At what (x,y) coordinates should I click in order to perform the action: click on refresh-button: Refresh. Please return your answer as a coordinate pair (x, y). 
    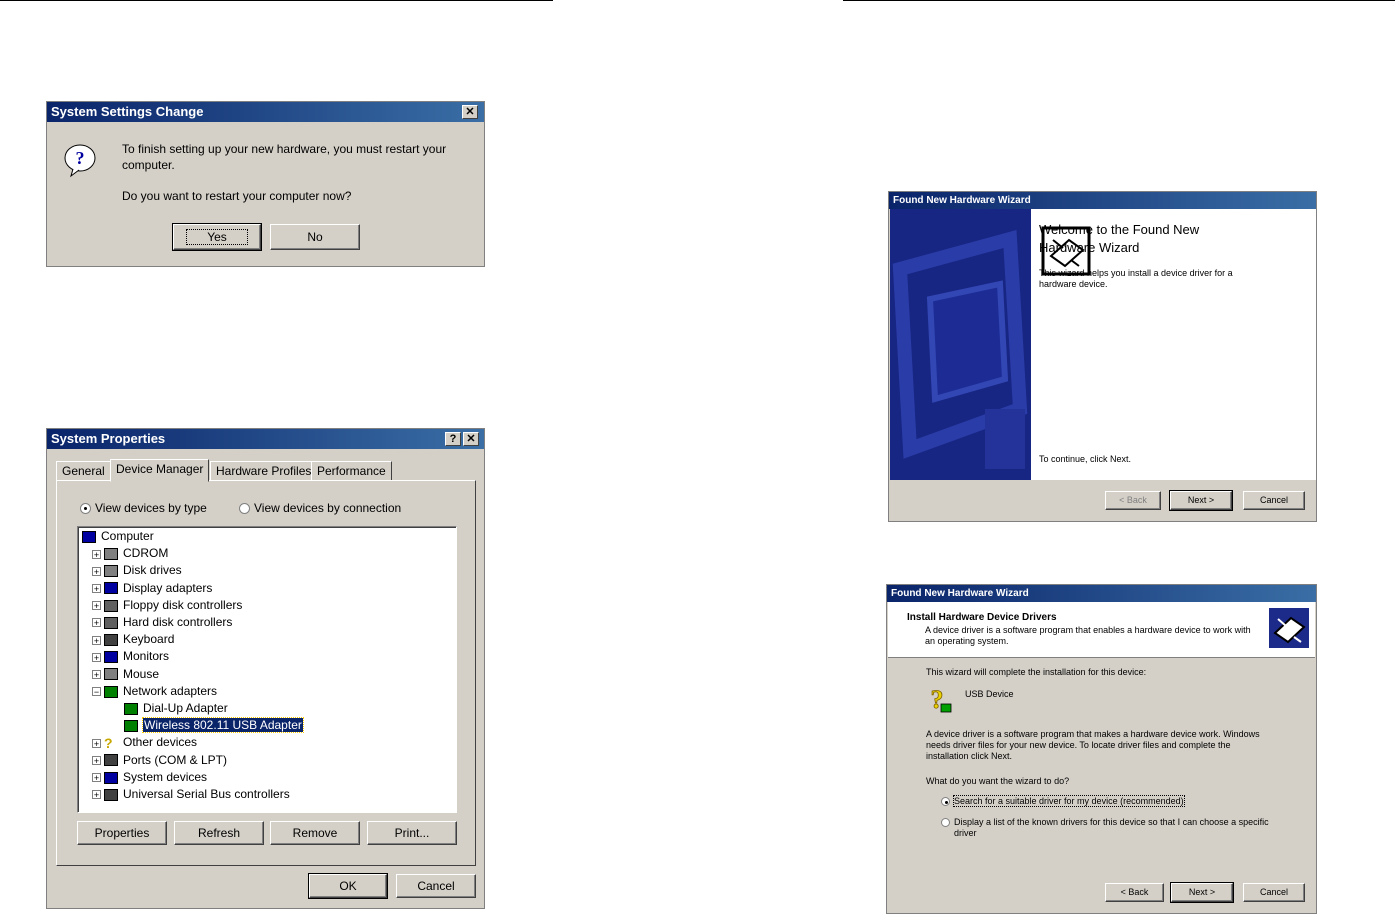
    Looking at the image, I should click on (219, 833).